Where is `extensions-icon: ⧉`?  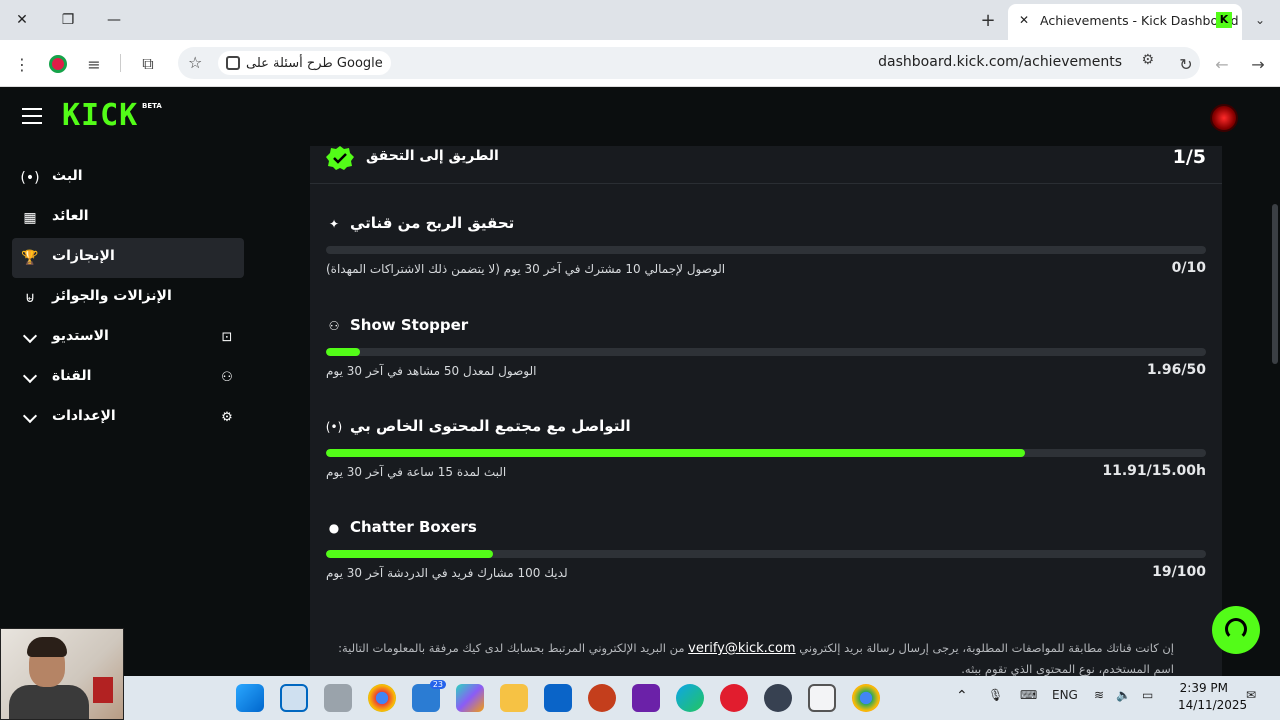
extensions-icon: ⧉ is located at coordinates (148, 64).